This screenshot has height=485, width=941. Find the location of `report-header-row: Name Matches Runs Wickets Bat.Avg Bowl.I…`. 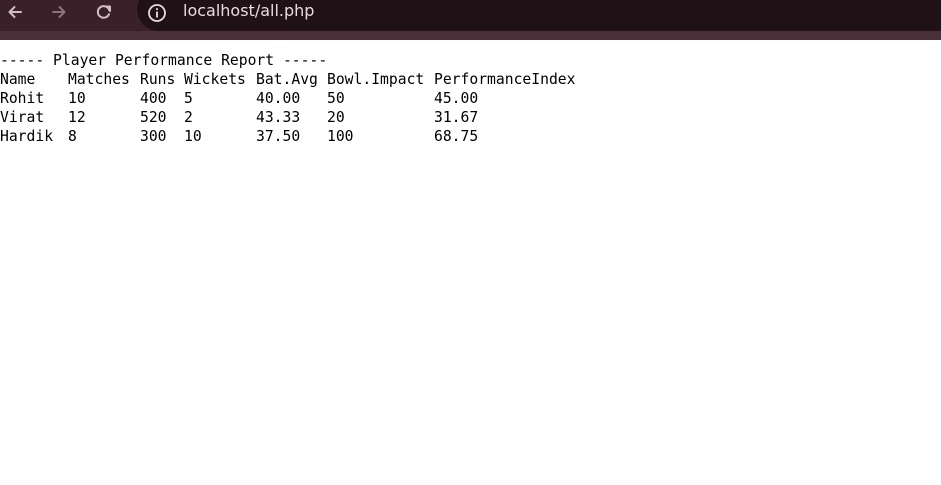

report-header-row: Name Matches Runs Wickets Bat.Avg Bowl.I… is located at coordinates (470, 79).